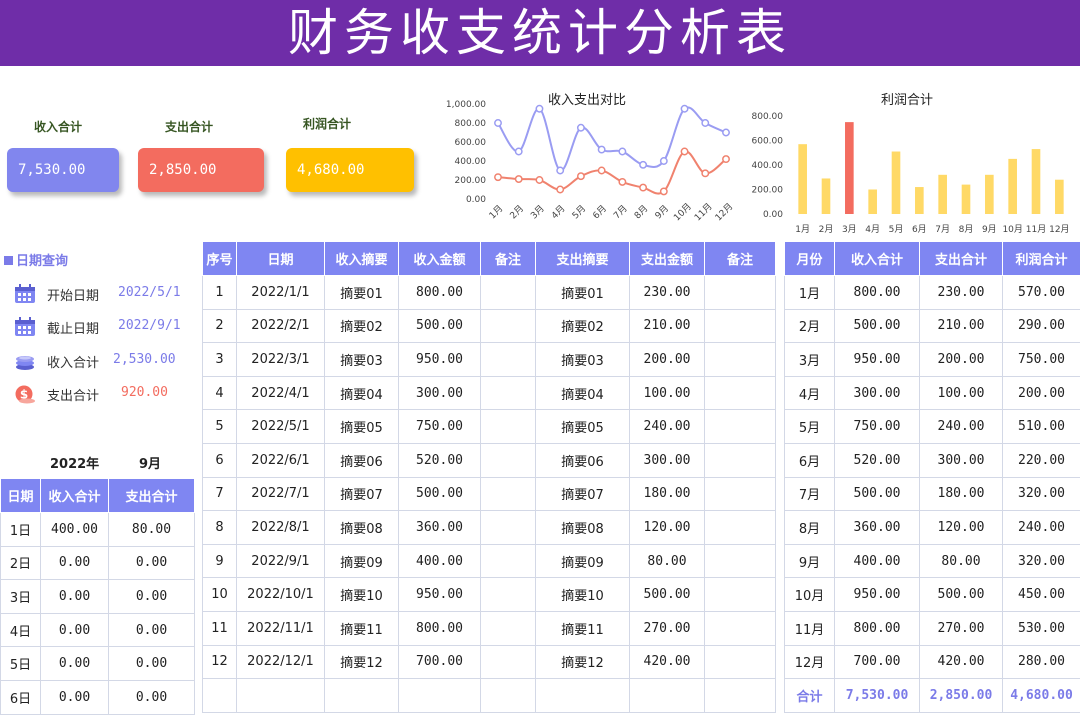 The image size is (1080, 715). I want to click on detail-row-cell: 3, so click(219, 359).